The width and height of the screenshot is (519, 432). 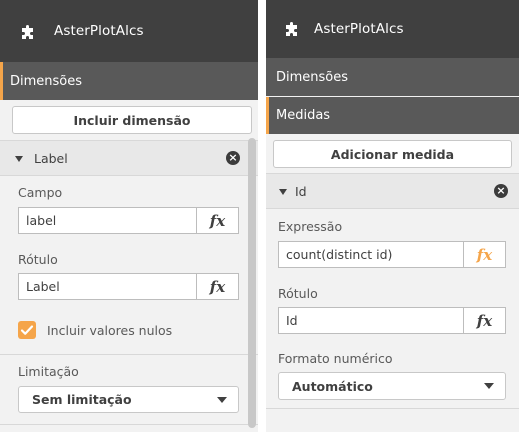 I want to click on expression-label: Expressão, so click(x=310, y=226).